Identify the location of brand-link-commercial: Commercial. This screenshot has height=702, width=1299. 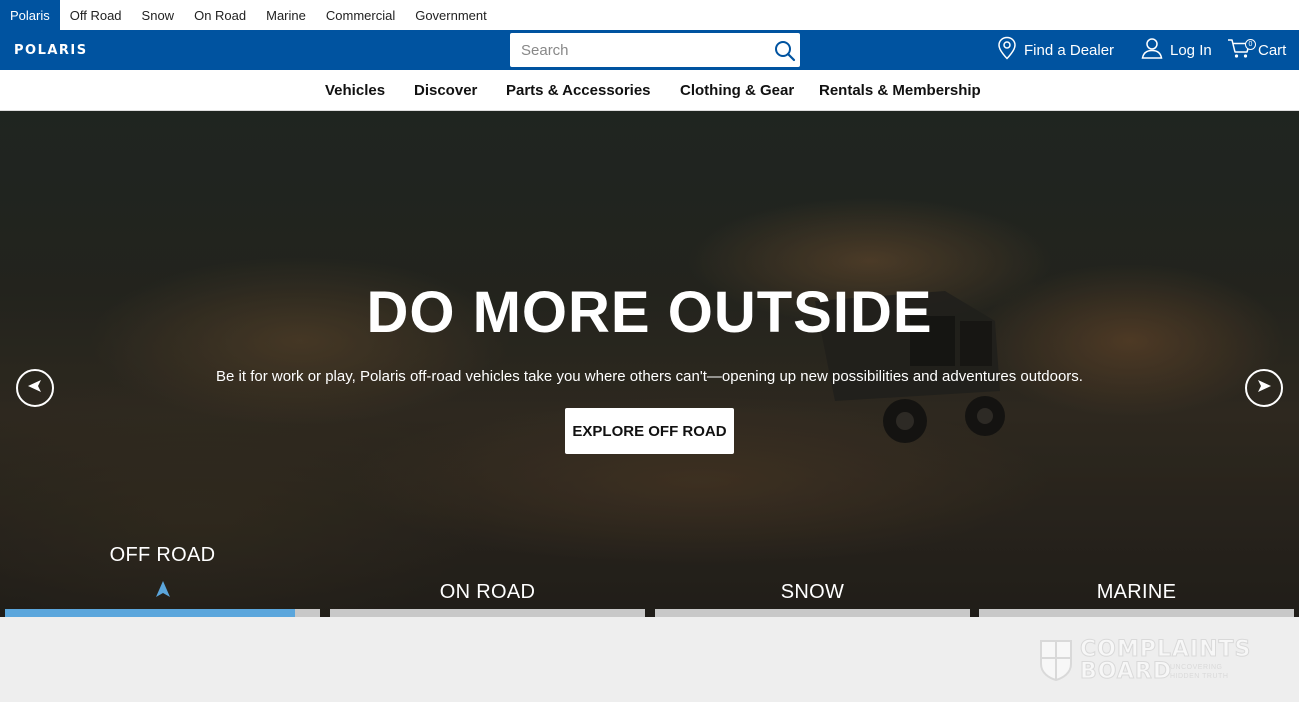
(360, 15).